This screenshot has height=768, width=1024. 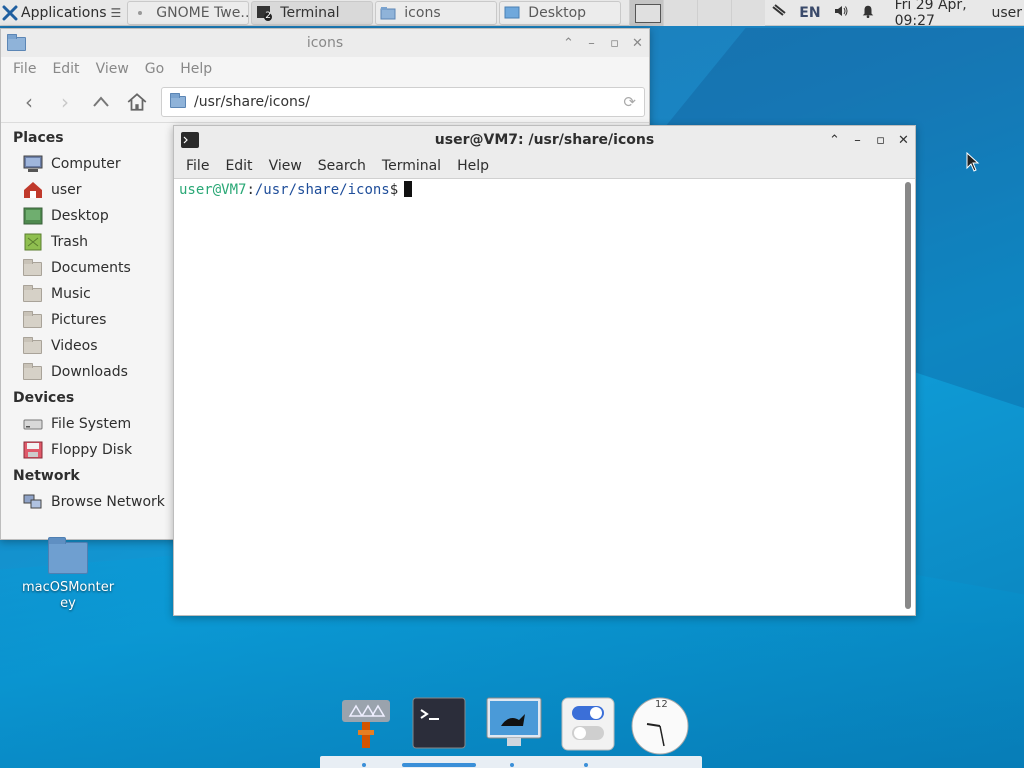 I want to click on sidebar-item-label: Pictures, so click(x=79, y=320).